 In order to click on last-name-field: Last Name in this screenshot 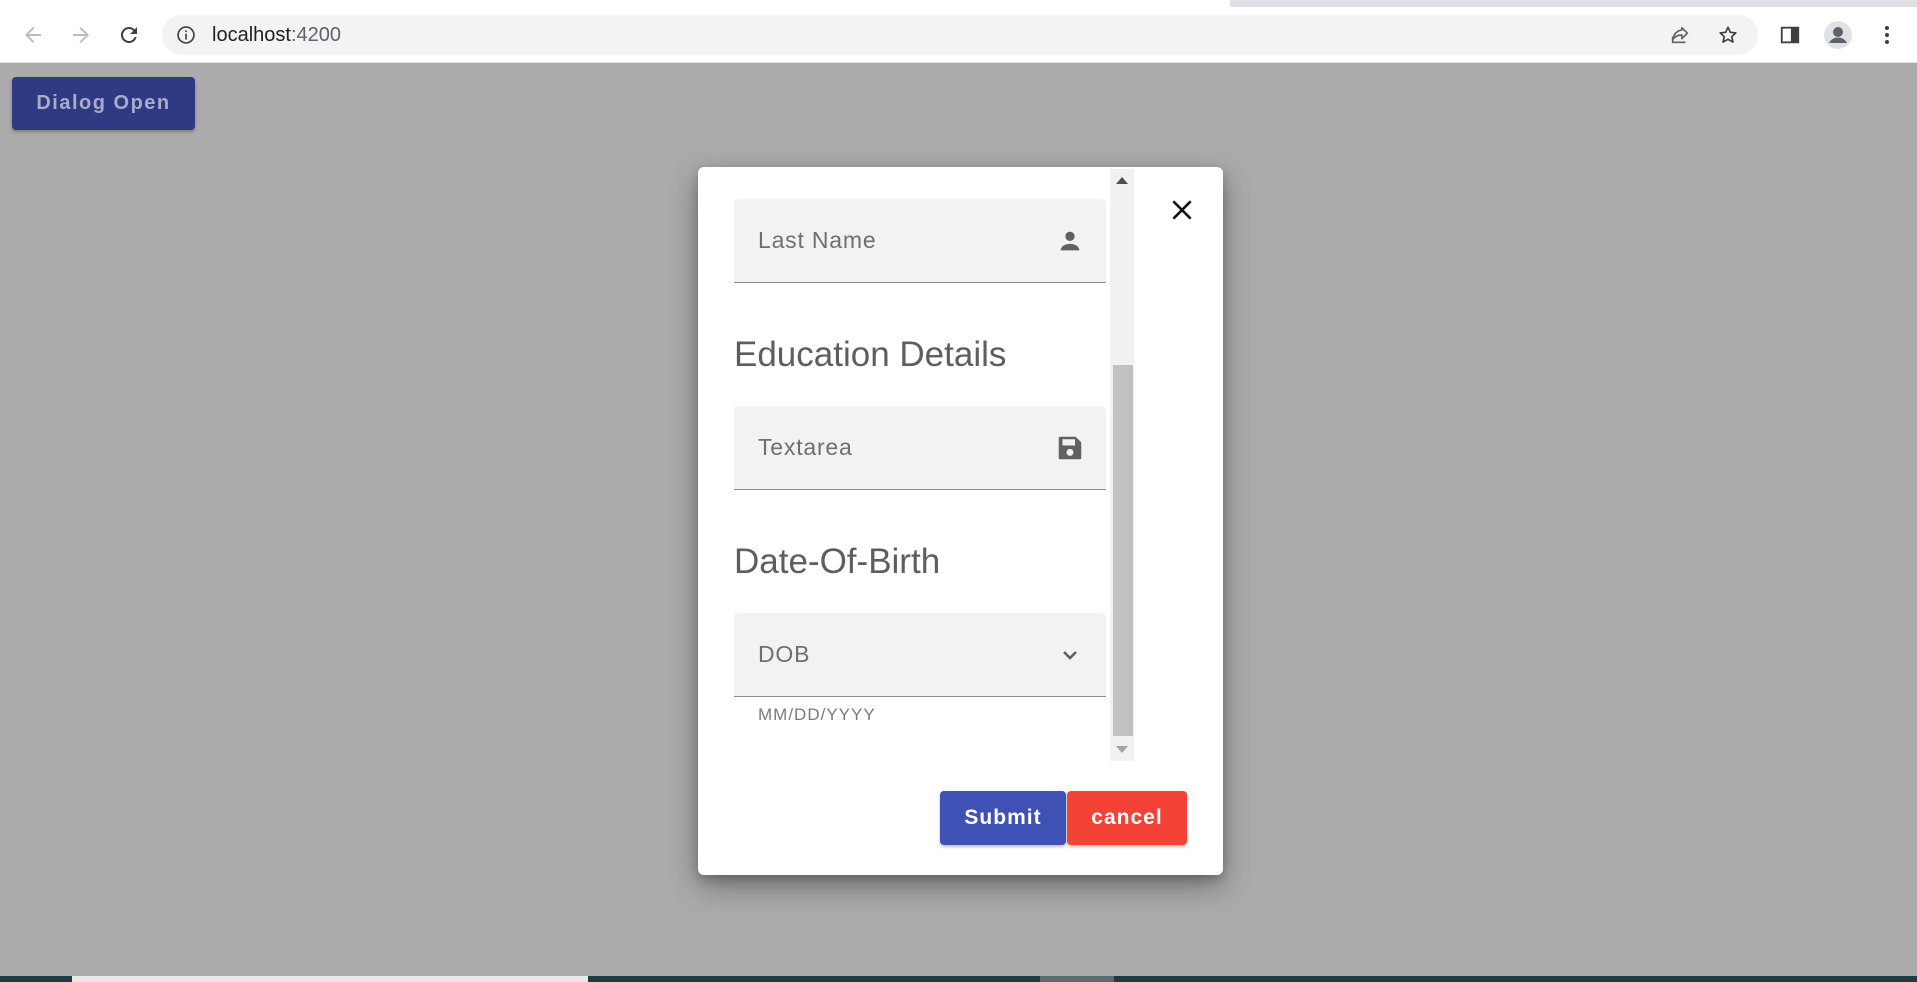, I will do `click(920, 241)`.